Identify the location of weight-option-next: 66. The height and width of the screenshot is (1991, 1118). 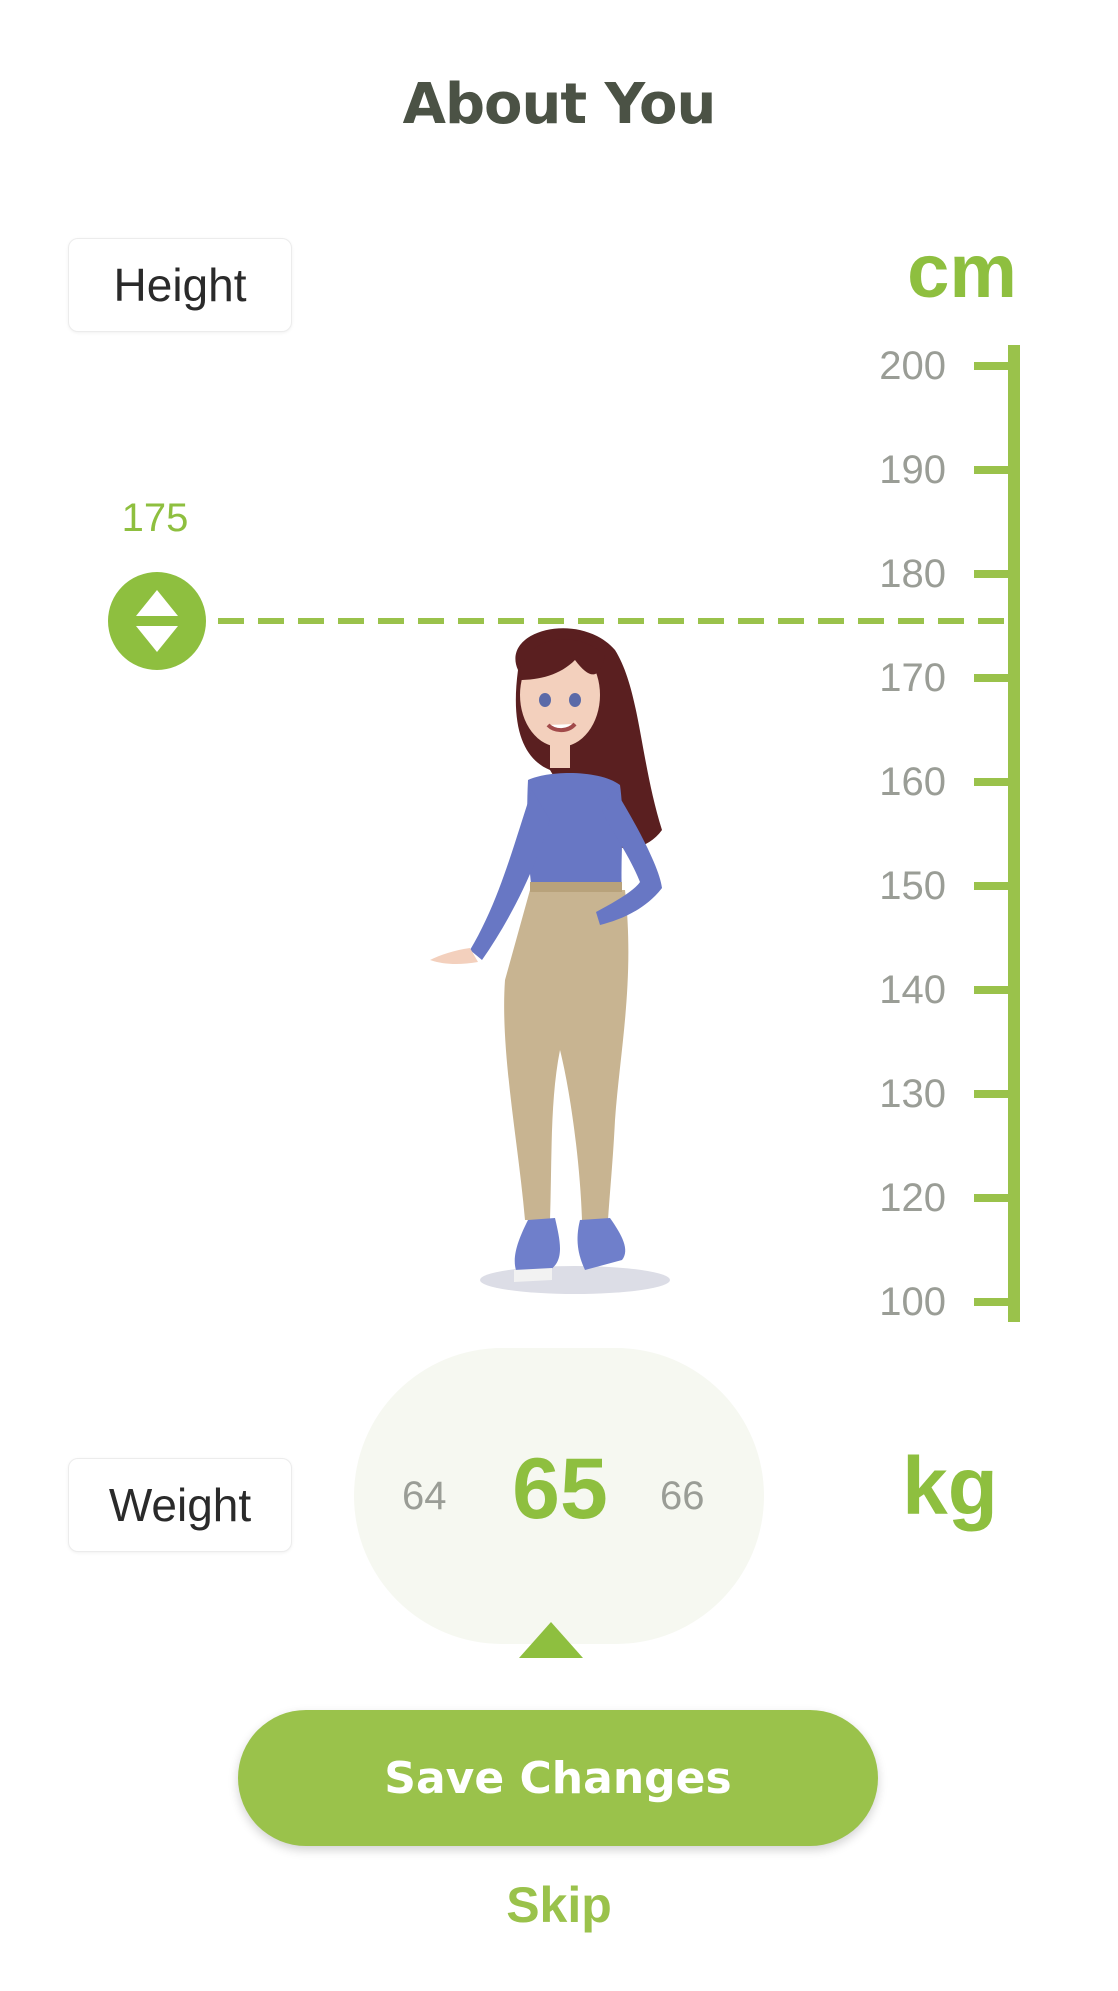
(682, 1496).